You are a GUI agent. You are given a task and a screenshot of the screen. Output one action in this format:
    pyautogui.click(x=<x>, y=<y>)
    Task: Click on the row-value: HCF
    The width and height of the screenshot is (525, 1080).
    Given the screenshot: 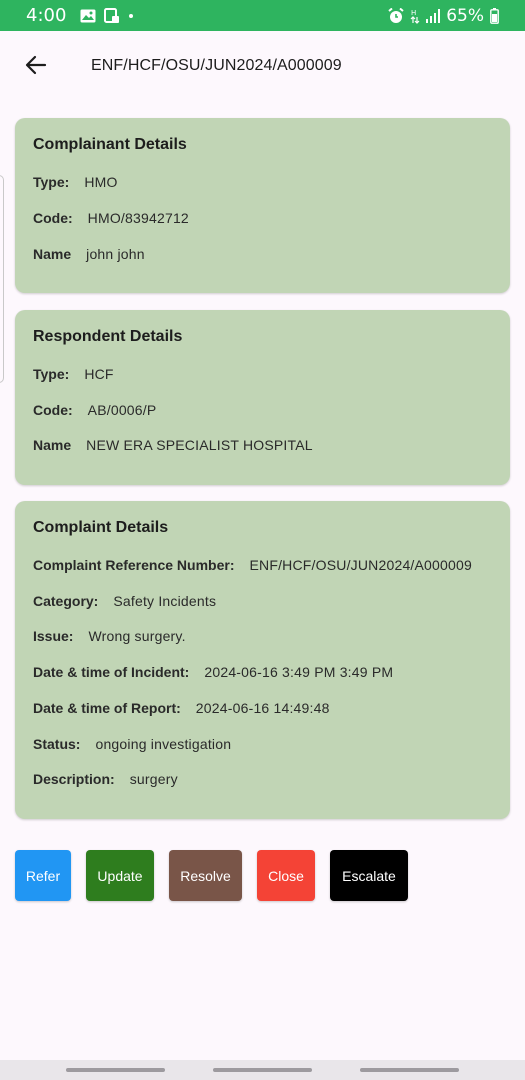 What is the action you would take?
    pyautogui.click(x=99, y=374)
    